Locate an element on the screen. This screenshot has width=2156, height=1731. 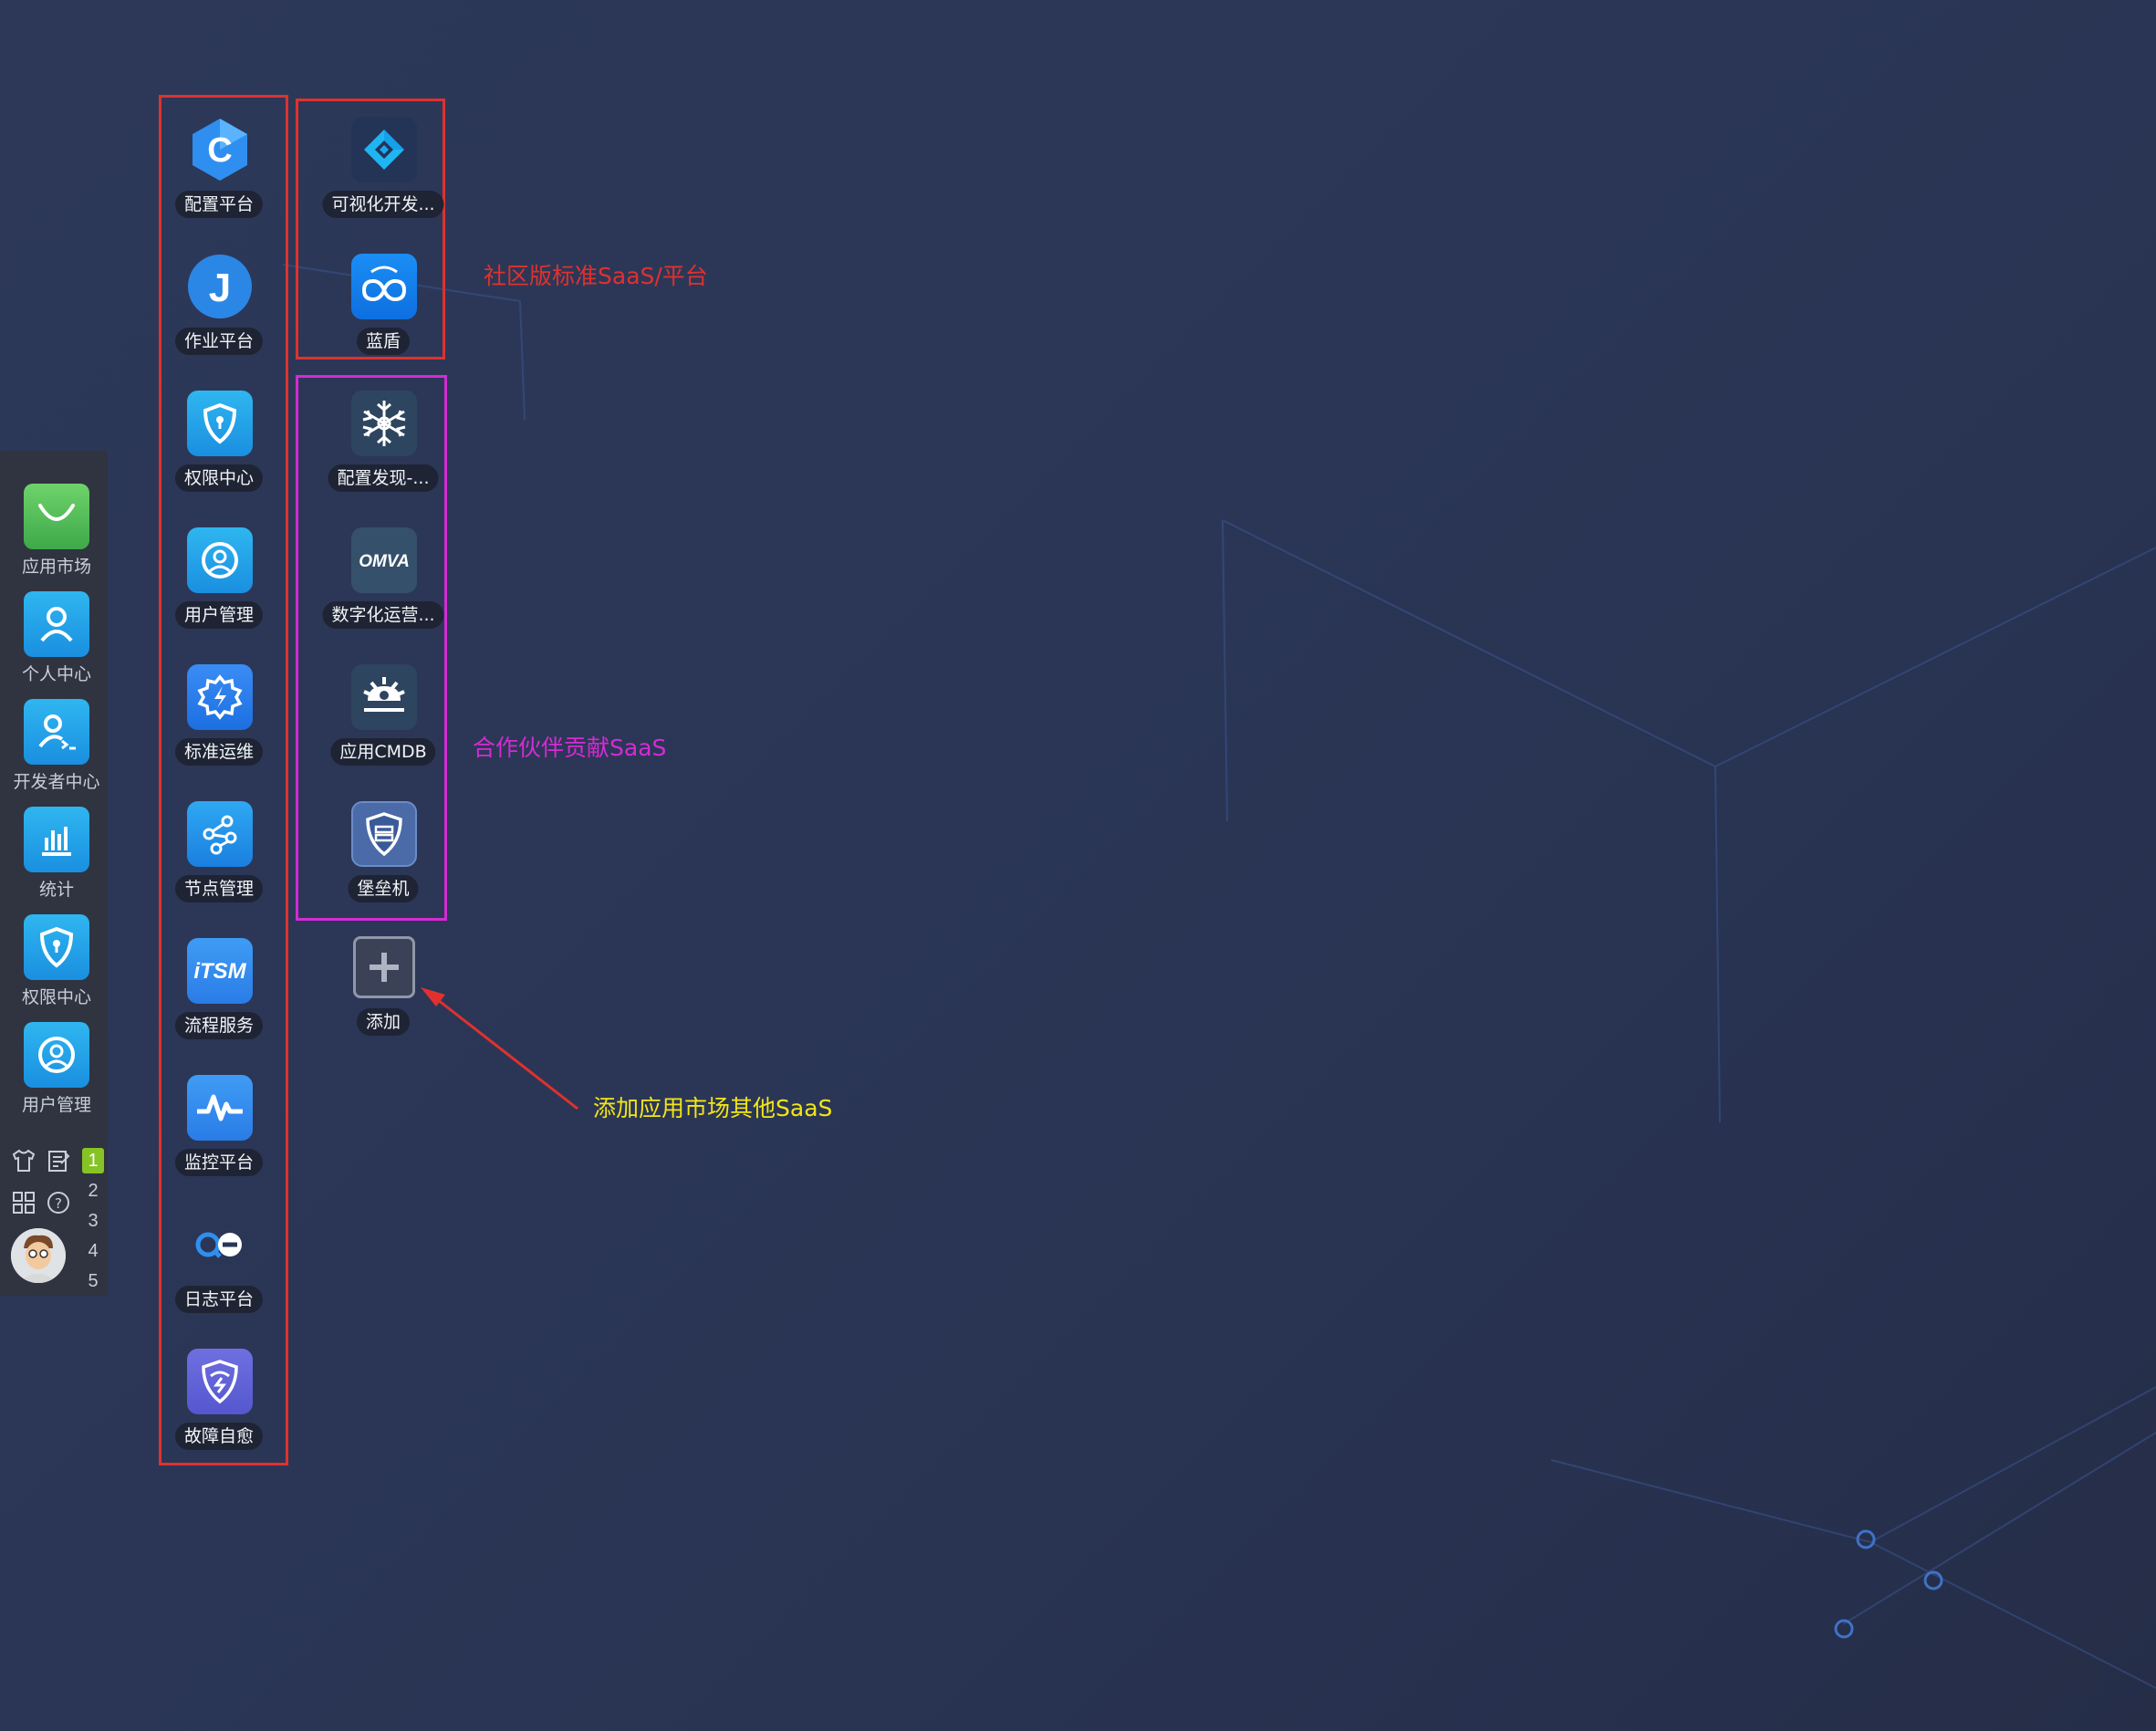
cmdb-c-icon: C is located at coordinates (220, 149).